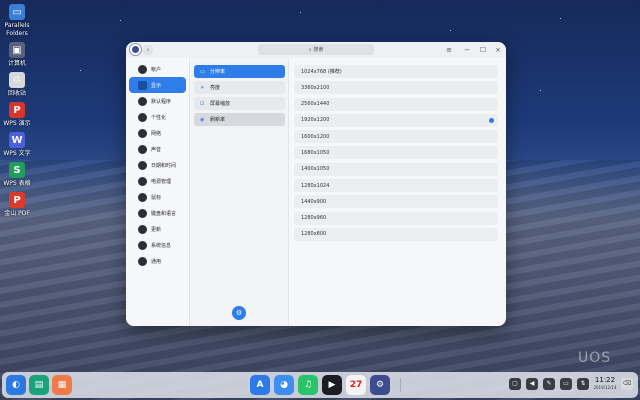 This screenshot has height=400, width=640. I want to click on nav-item-label: 显示, so click(156, 85).